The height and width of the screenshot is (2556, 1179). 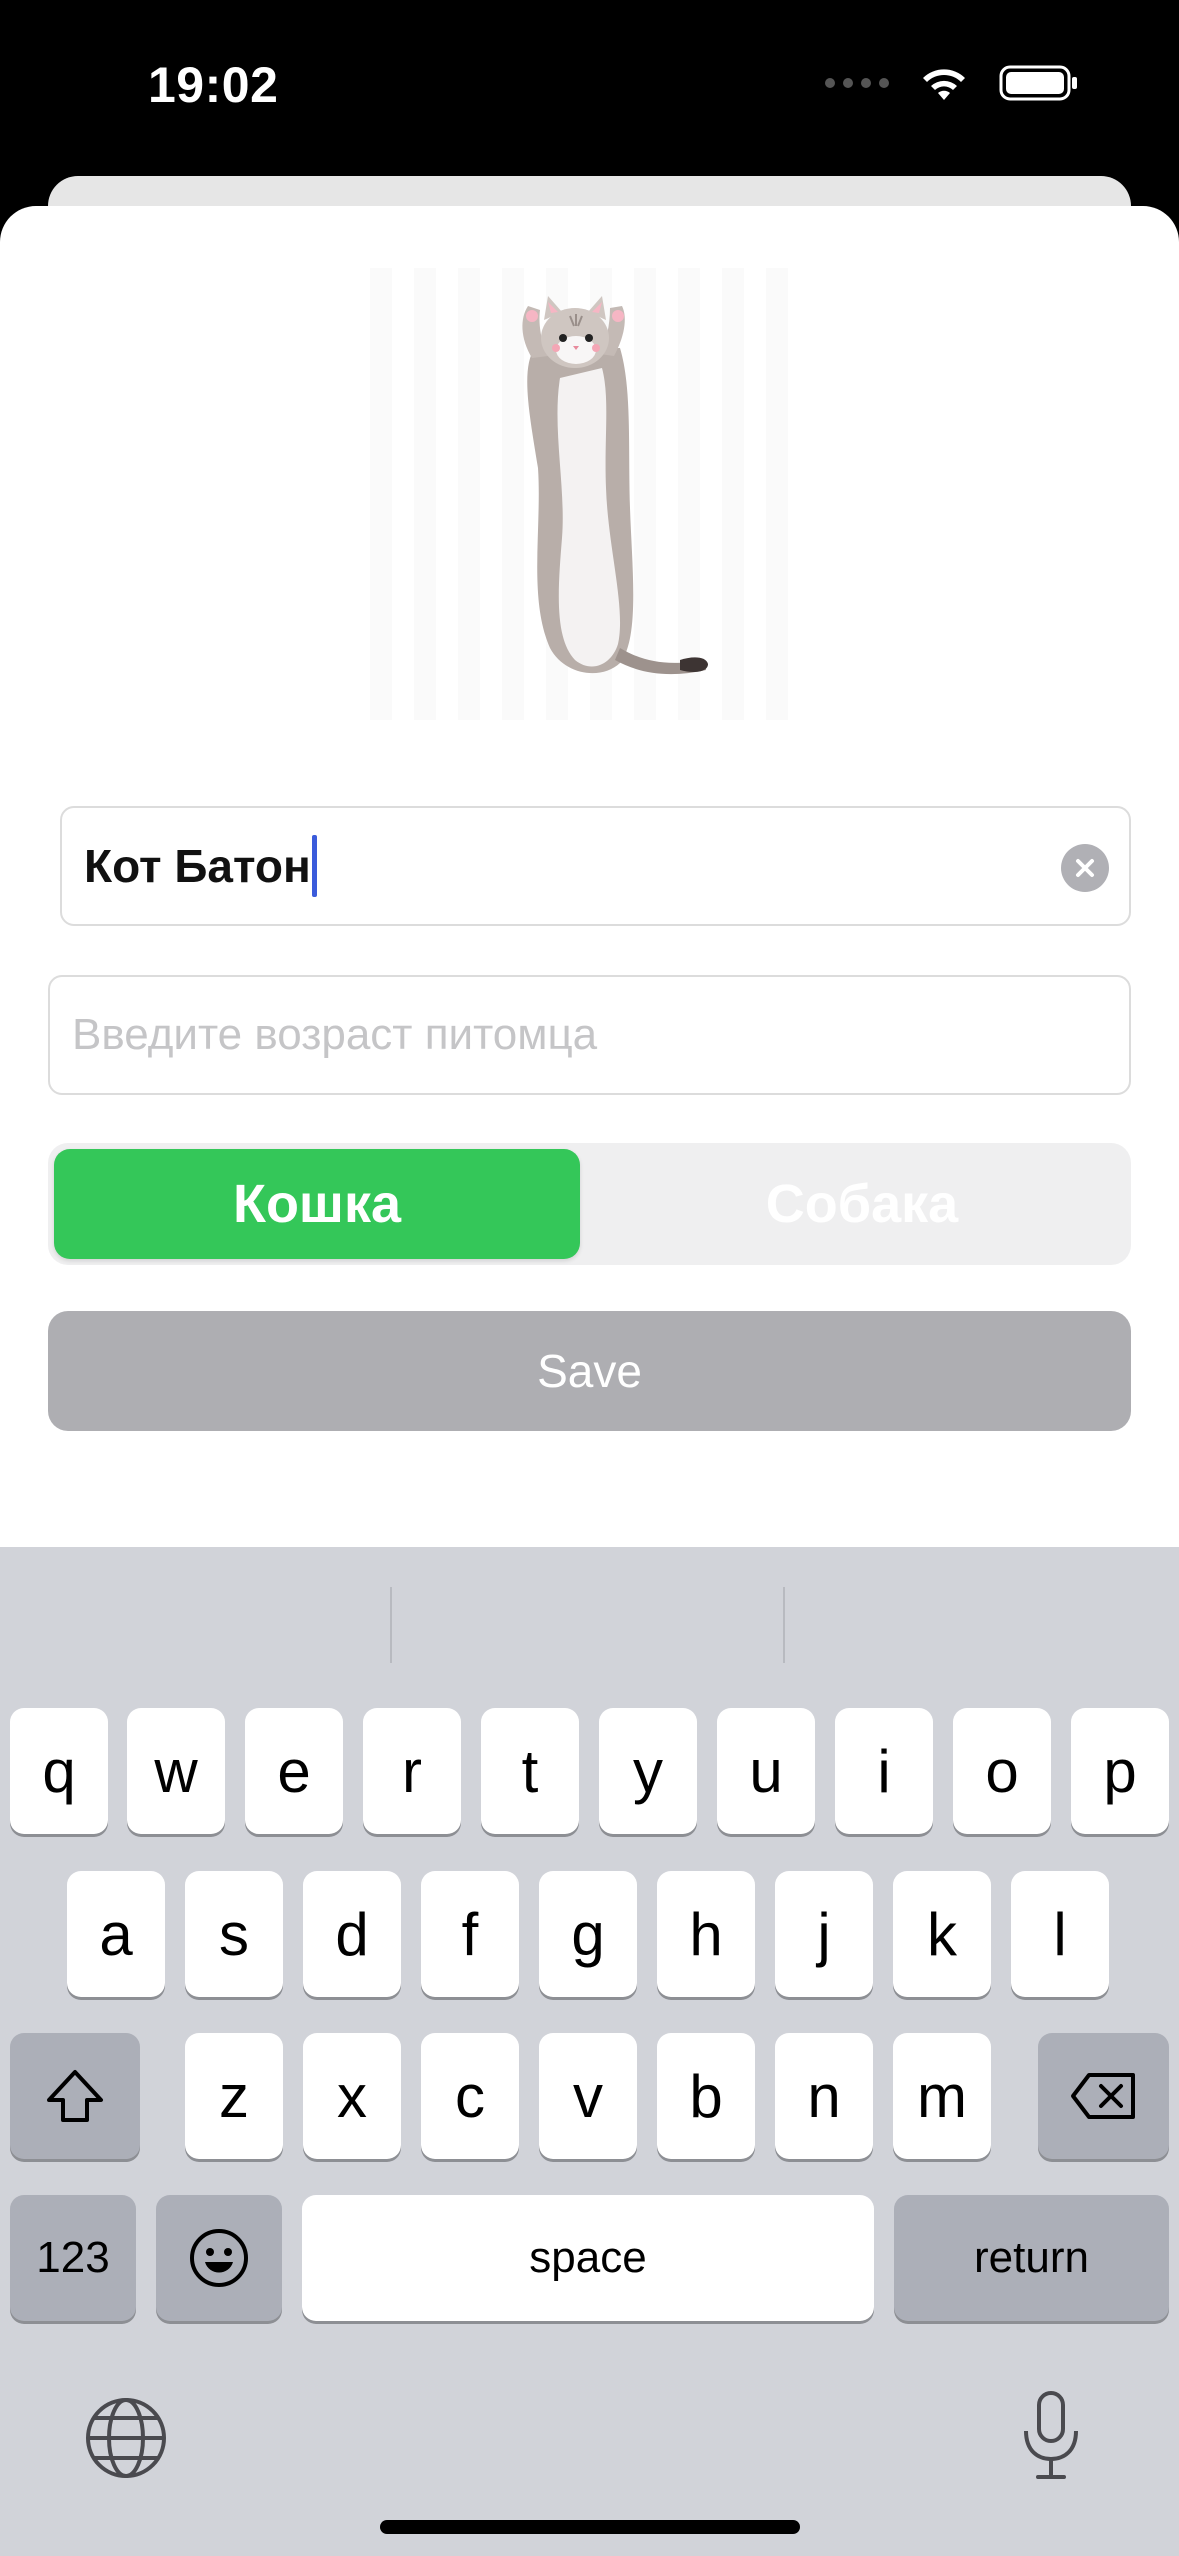 I want to click on close-icon, so click(x=1085, y=868).